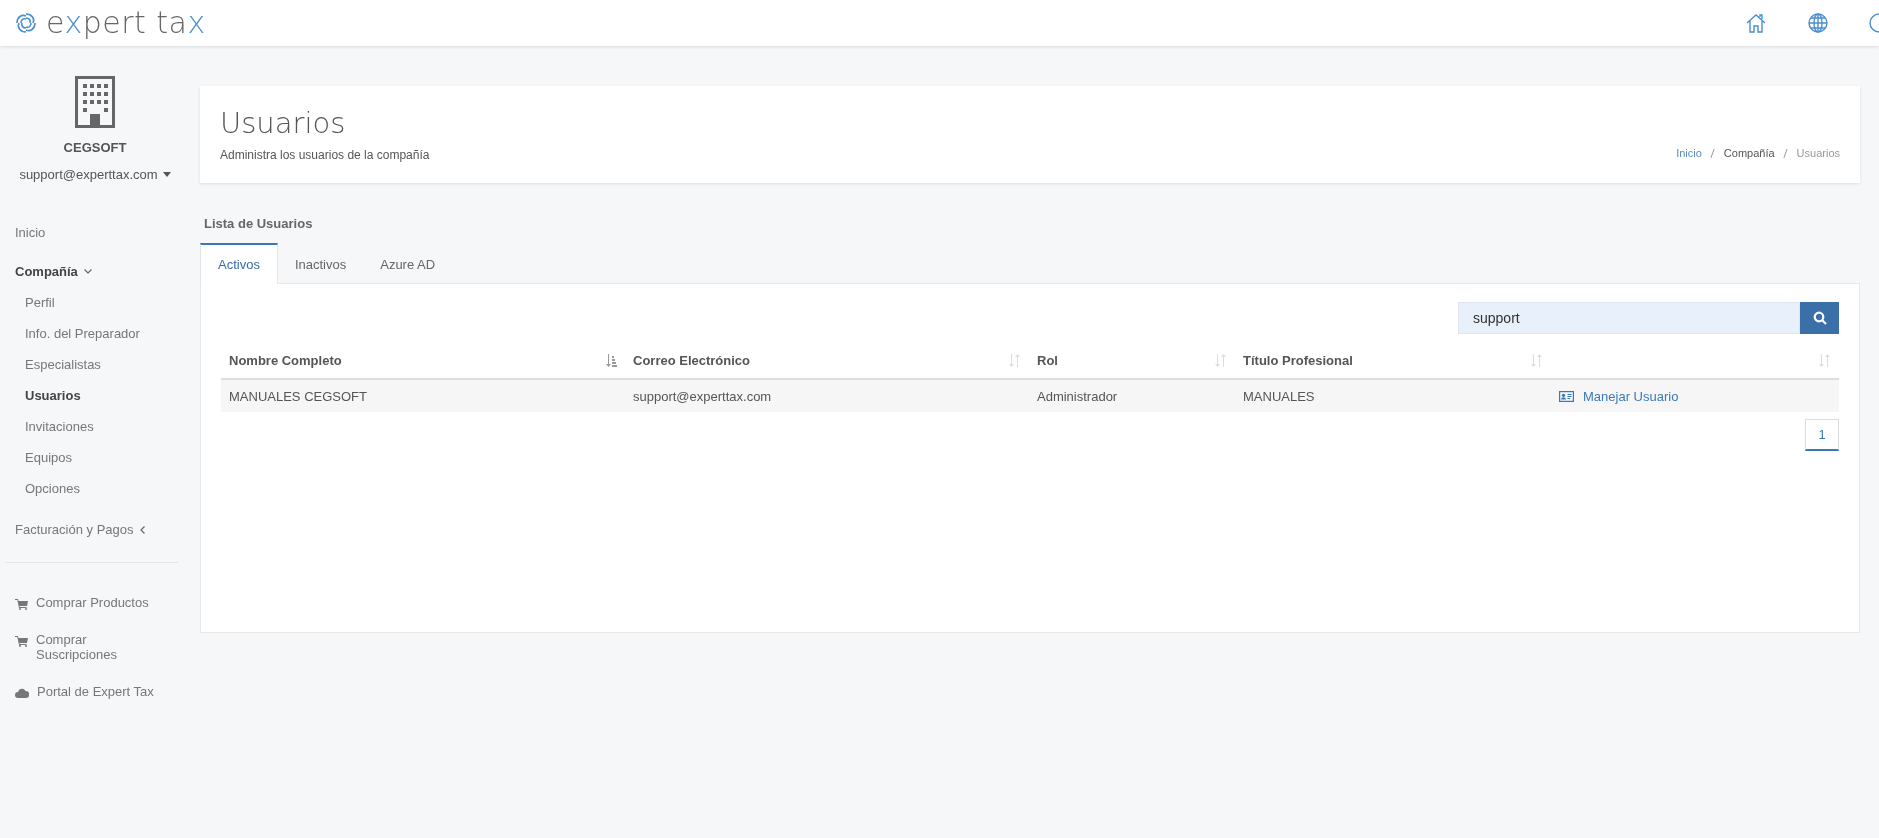 The width and height of the screenshot is (1879, 838). Describe the element at coordinates (1818, 153) in the screenshot. I see `breadcrumb-item: Usuarios` at that location.